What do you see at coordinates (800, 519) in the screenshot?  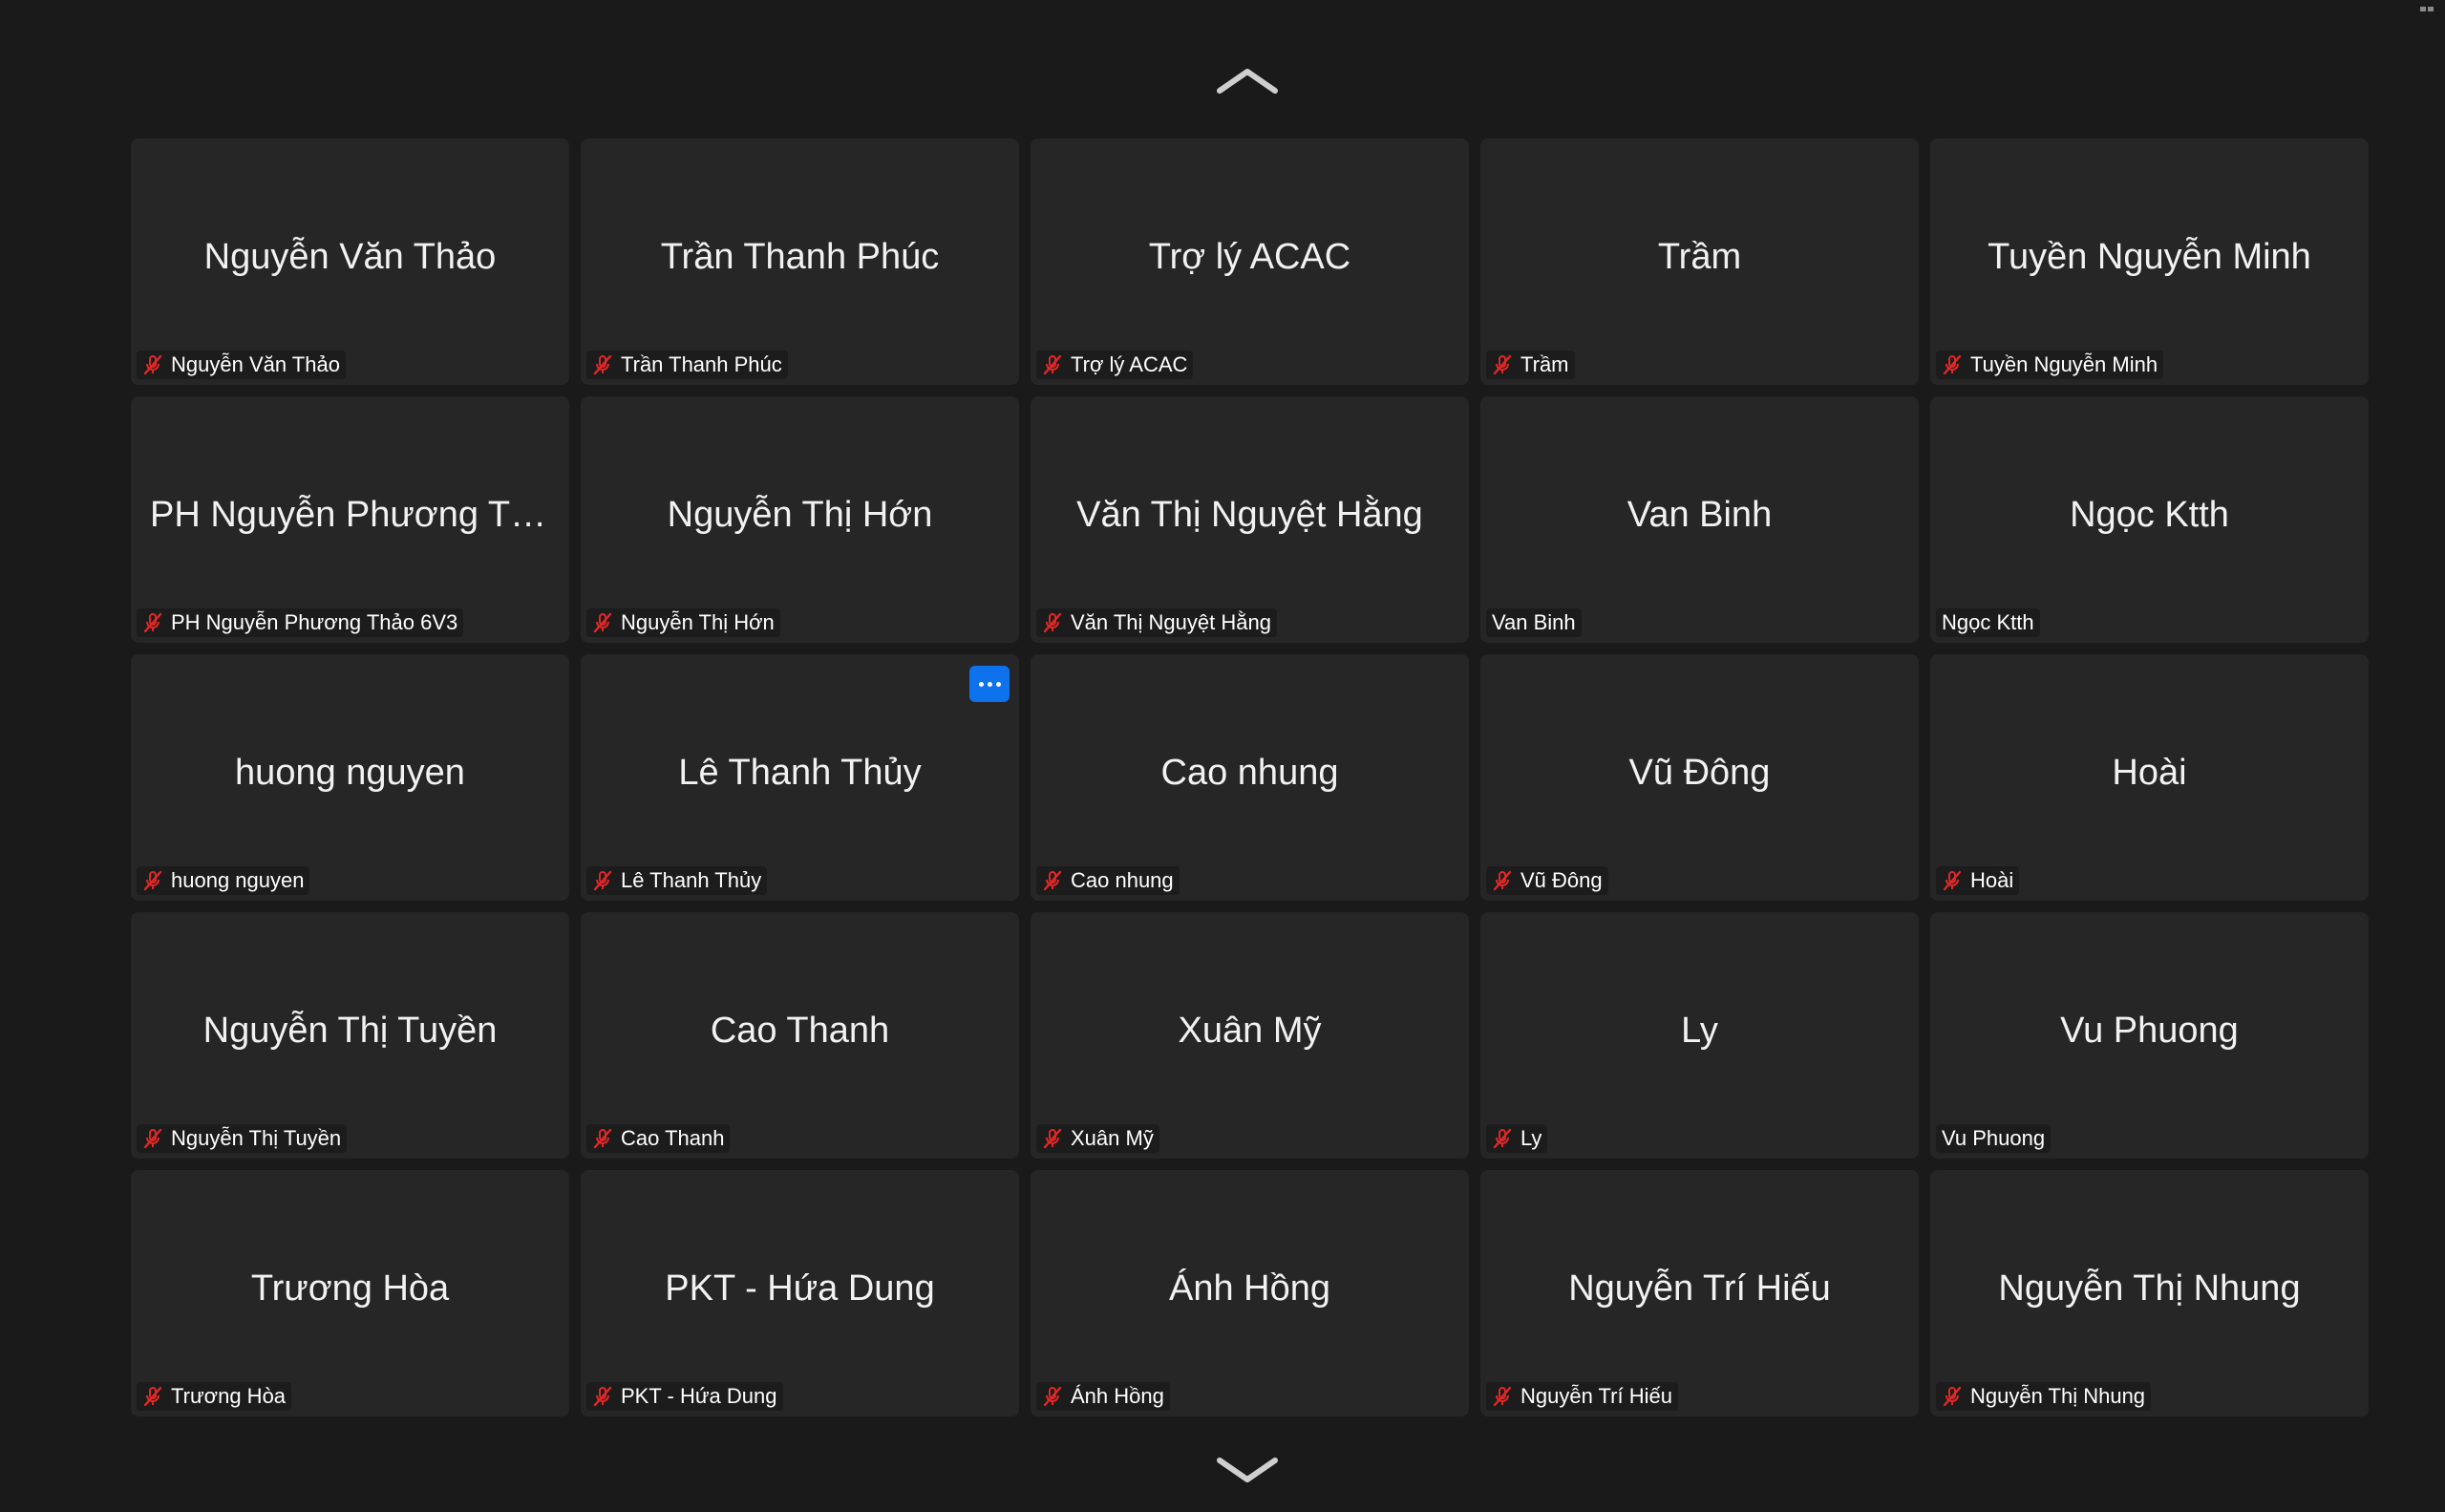 I see `participant-tile: Nguyễn Thị Hớn Nguyễn Thị Hớn` at bounding box center [800, 519].